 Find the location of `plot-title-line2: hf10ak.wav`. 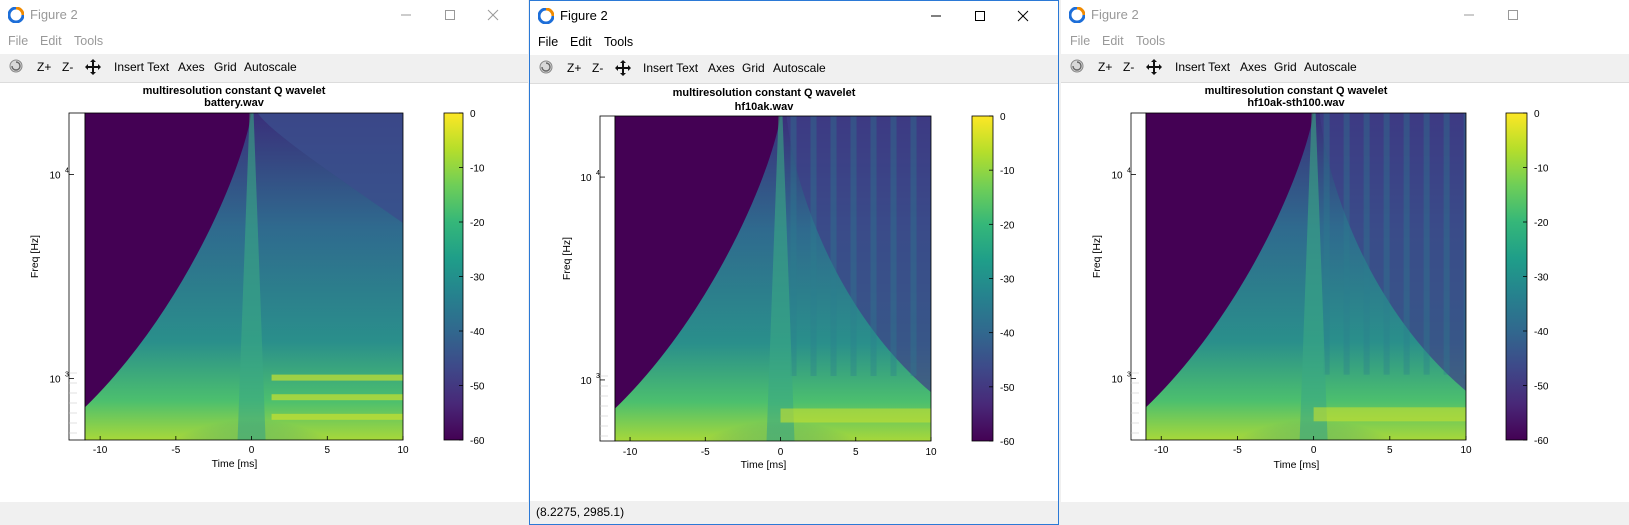

plot-title-line2: hf10ak.wav is located at coordinates (765, 107).